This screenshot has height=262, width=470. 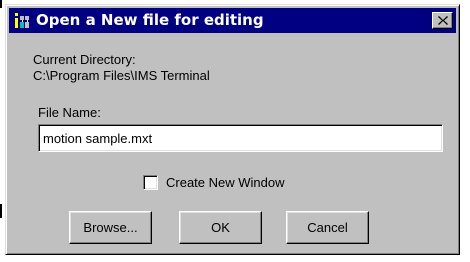 I want to click on ok-button: OK, so click(x=220, y=227).